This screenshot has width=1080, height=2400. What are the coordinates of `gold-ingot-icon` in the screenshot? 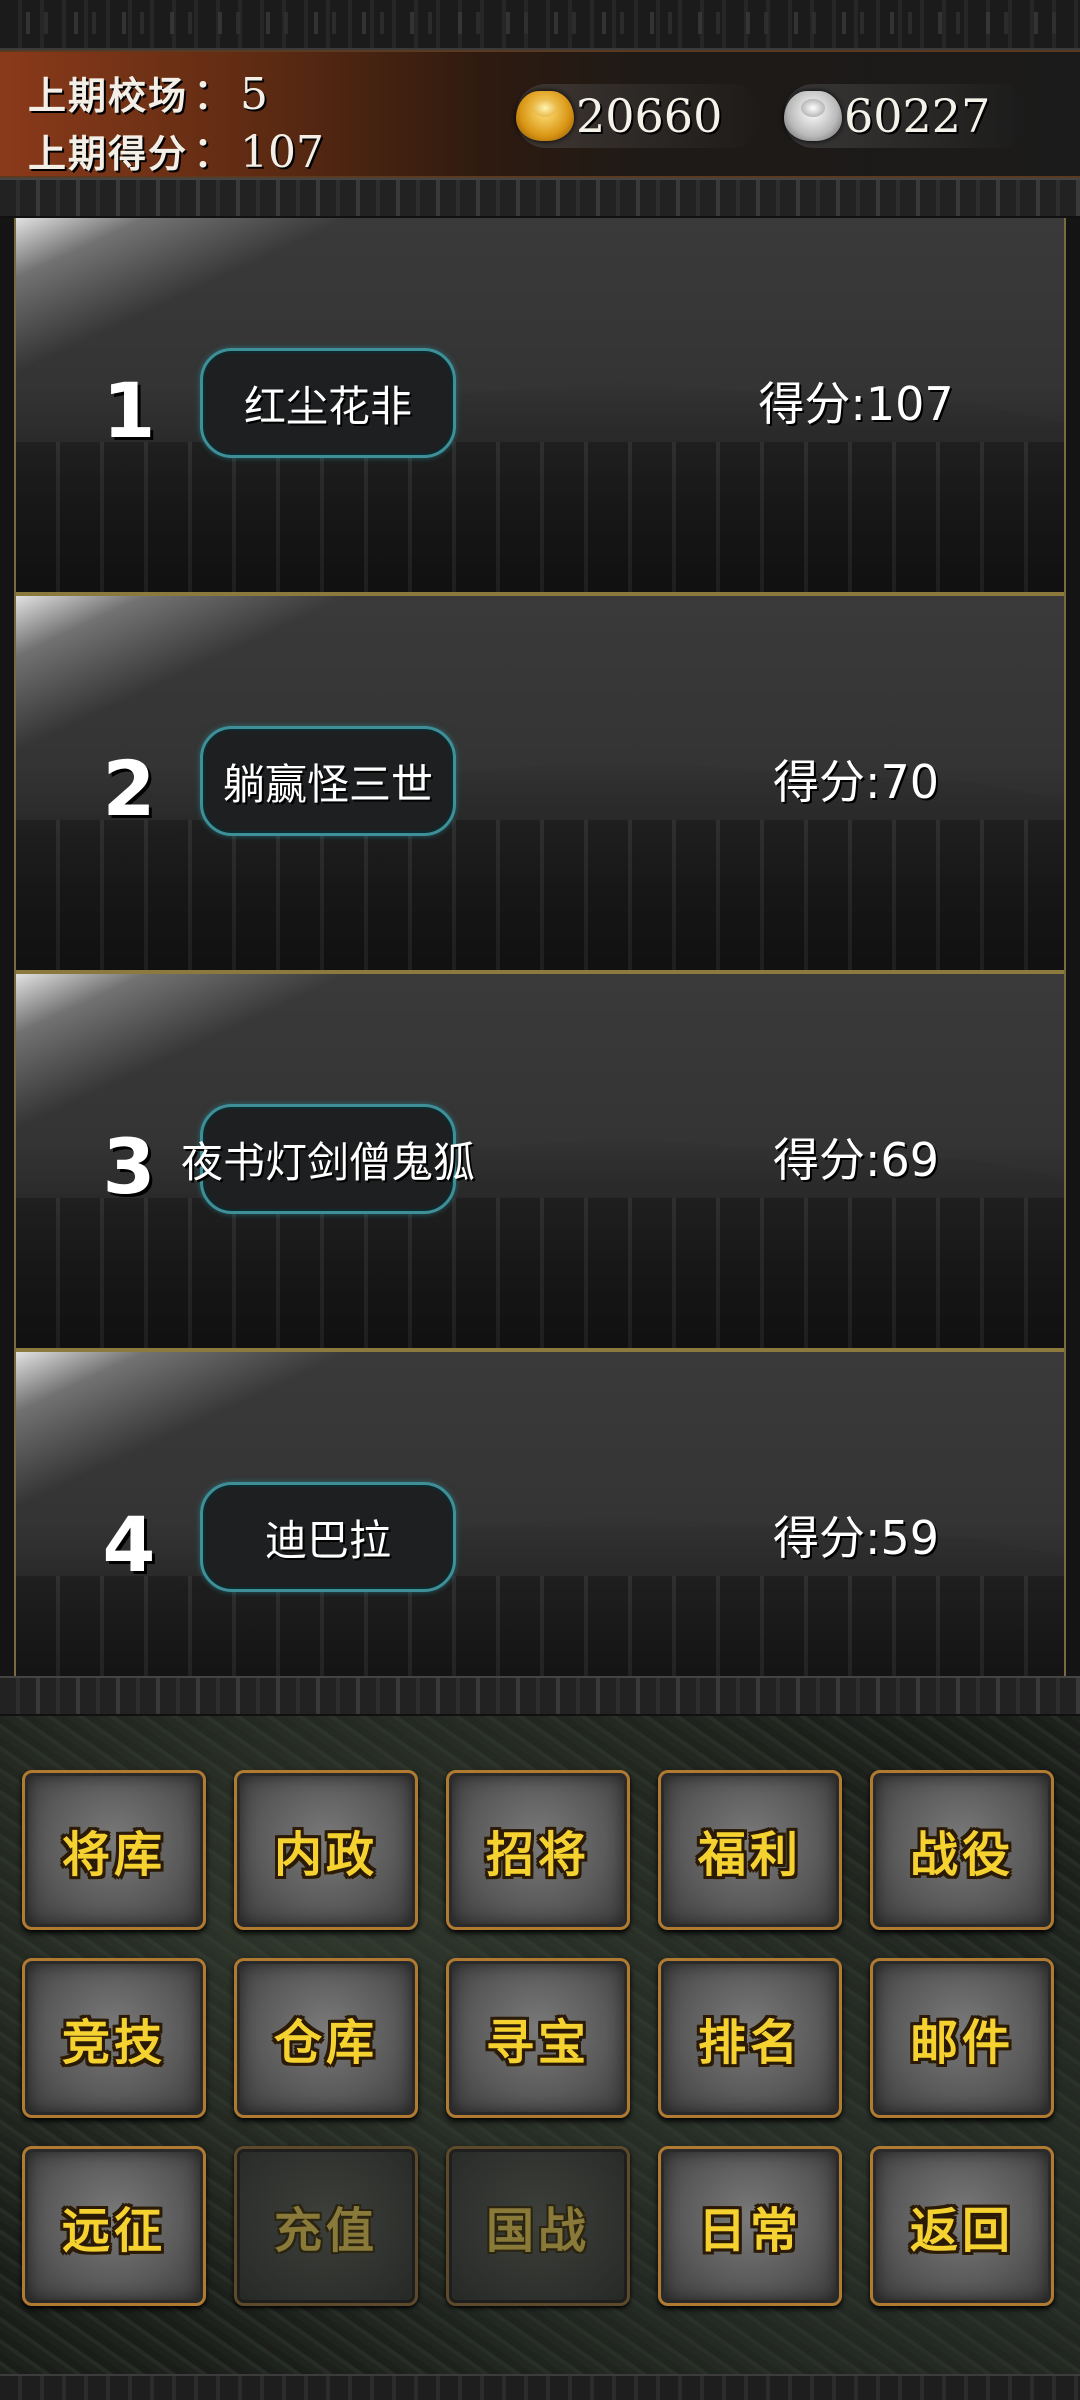 It's located at (545, 116).